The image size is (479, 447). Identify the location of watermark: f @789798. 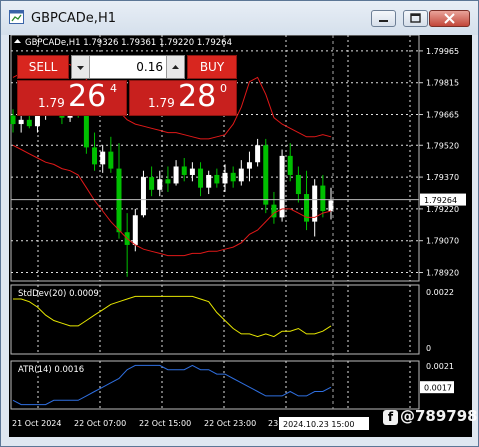
(430, 416).